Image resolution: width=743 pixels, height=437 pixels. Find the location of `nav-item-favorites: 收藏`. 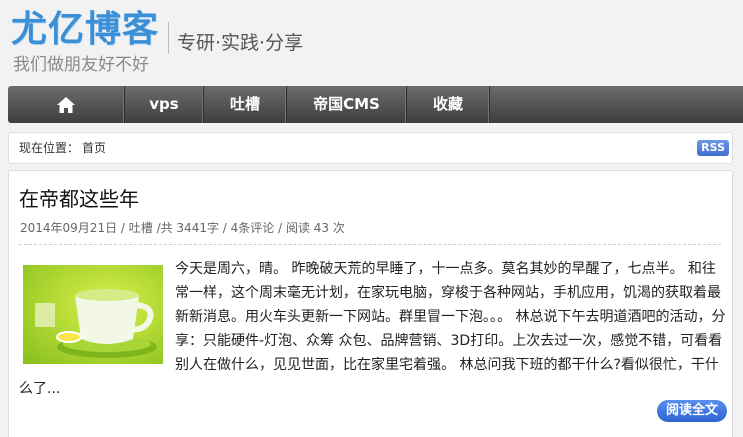

nav-item-favorites: 收藏 is located at coordinates (448, 104).